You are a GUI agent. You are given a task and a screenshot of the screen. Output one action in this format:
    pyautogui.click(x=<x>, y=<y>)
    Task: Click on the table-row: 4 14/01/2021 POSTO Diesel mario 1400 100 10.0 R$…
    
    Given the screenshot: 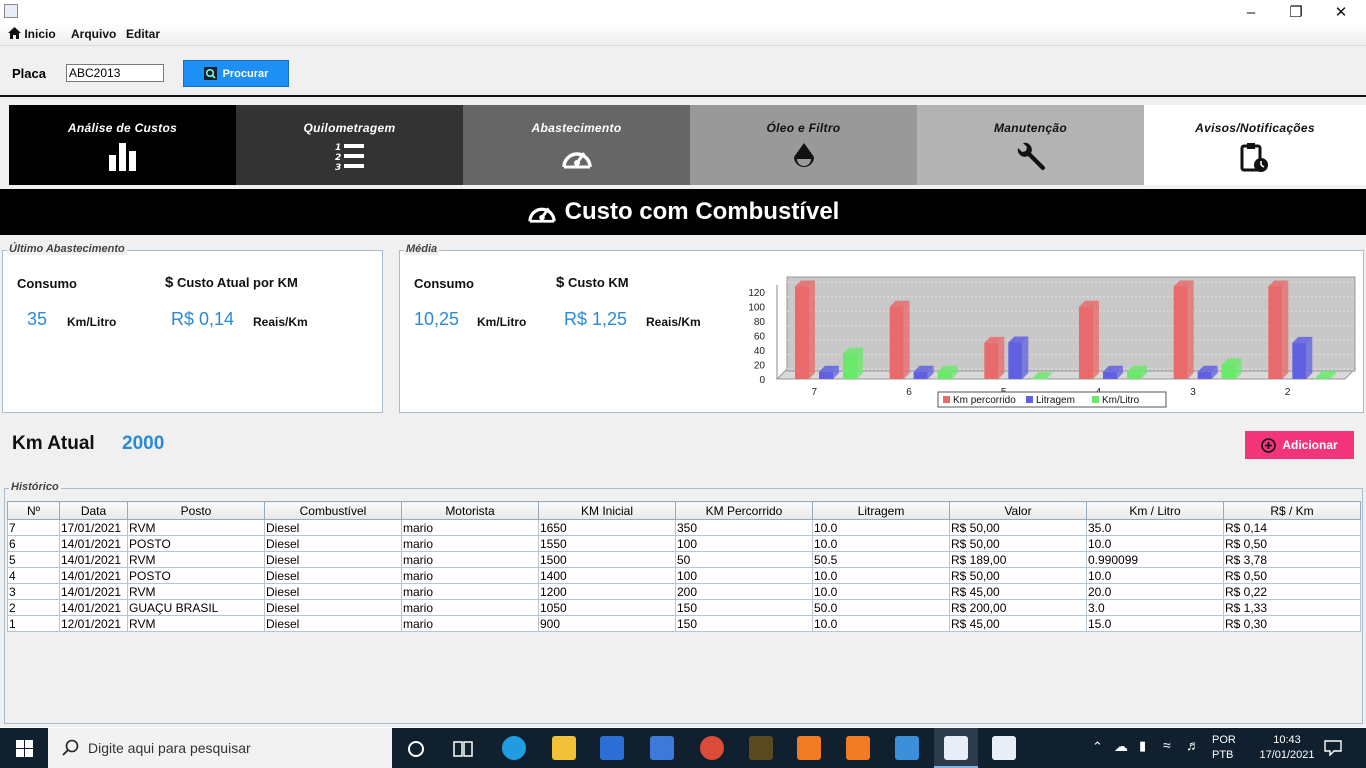 What is the action you would take?
    pyautogui.click(x=684, y=575)
    